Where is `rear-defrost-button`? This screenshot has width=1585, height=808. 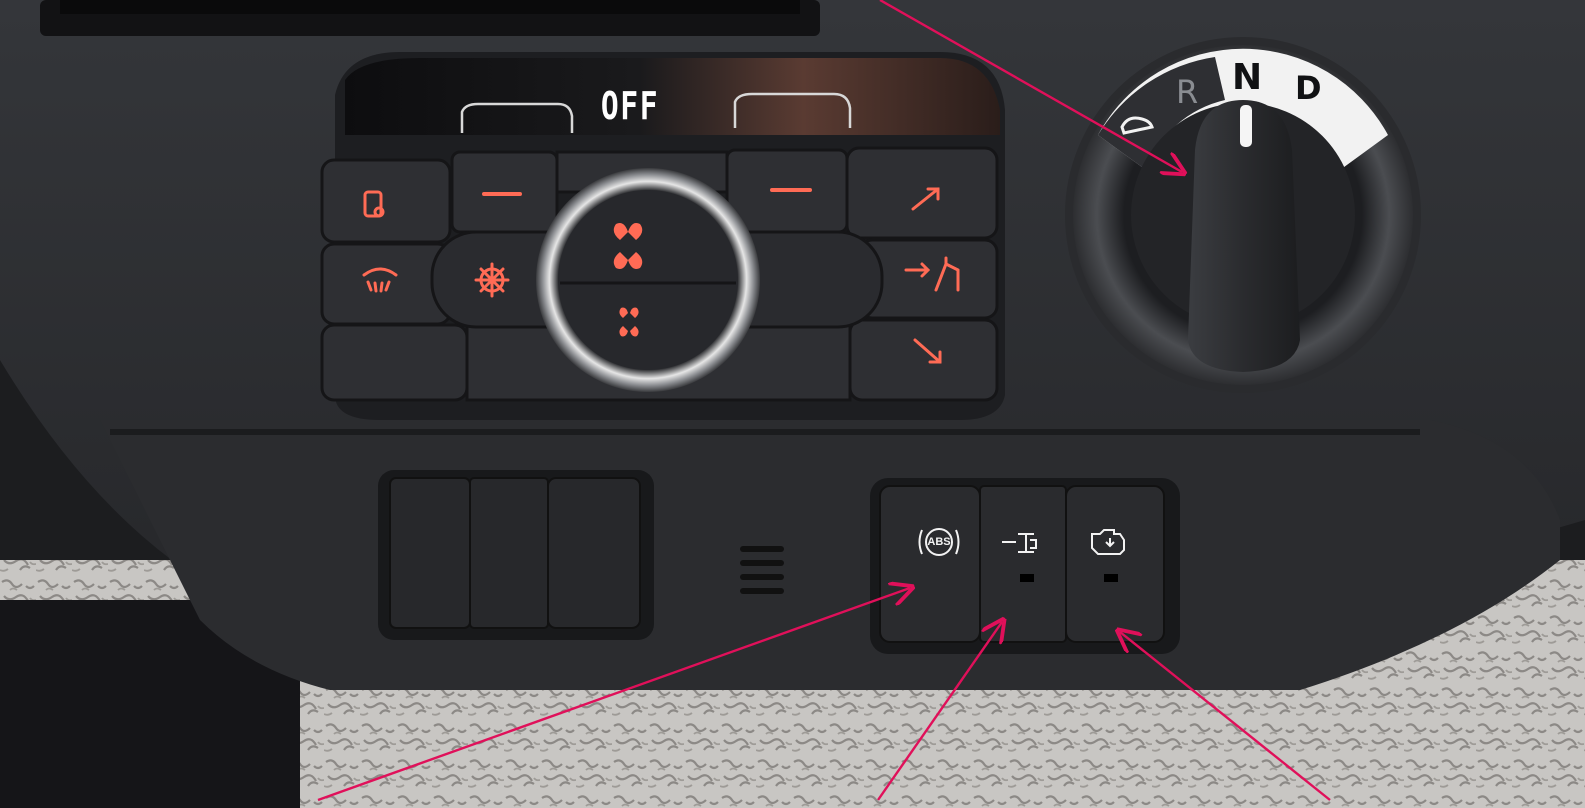 rear-defrost-button is located at coordinates (386, 201).